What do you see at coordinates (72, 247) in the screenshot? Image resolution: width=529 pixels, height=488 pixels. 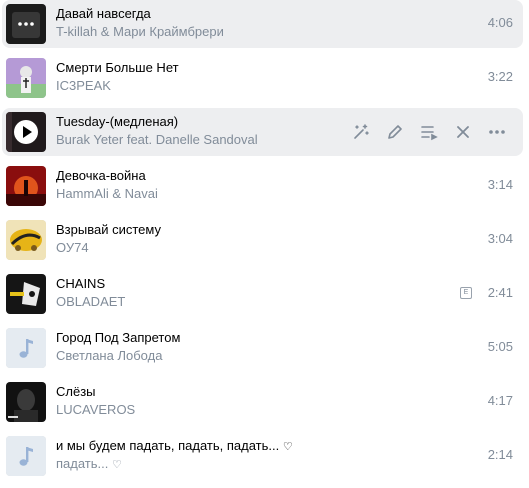 I see `track-artist: ОУ74` at bounding box center [72, 247].